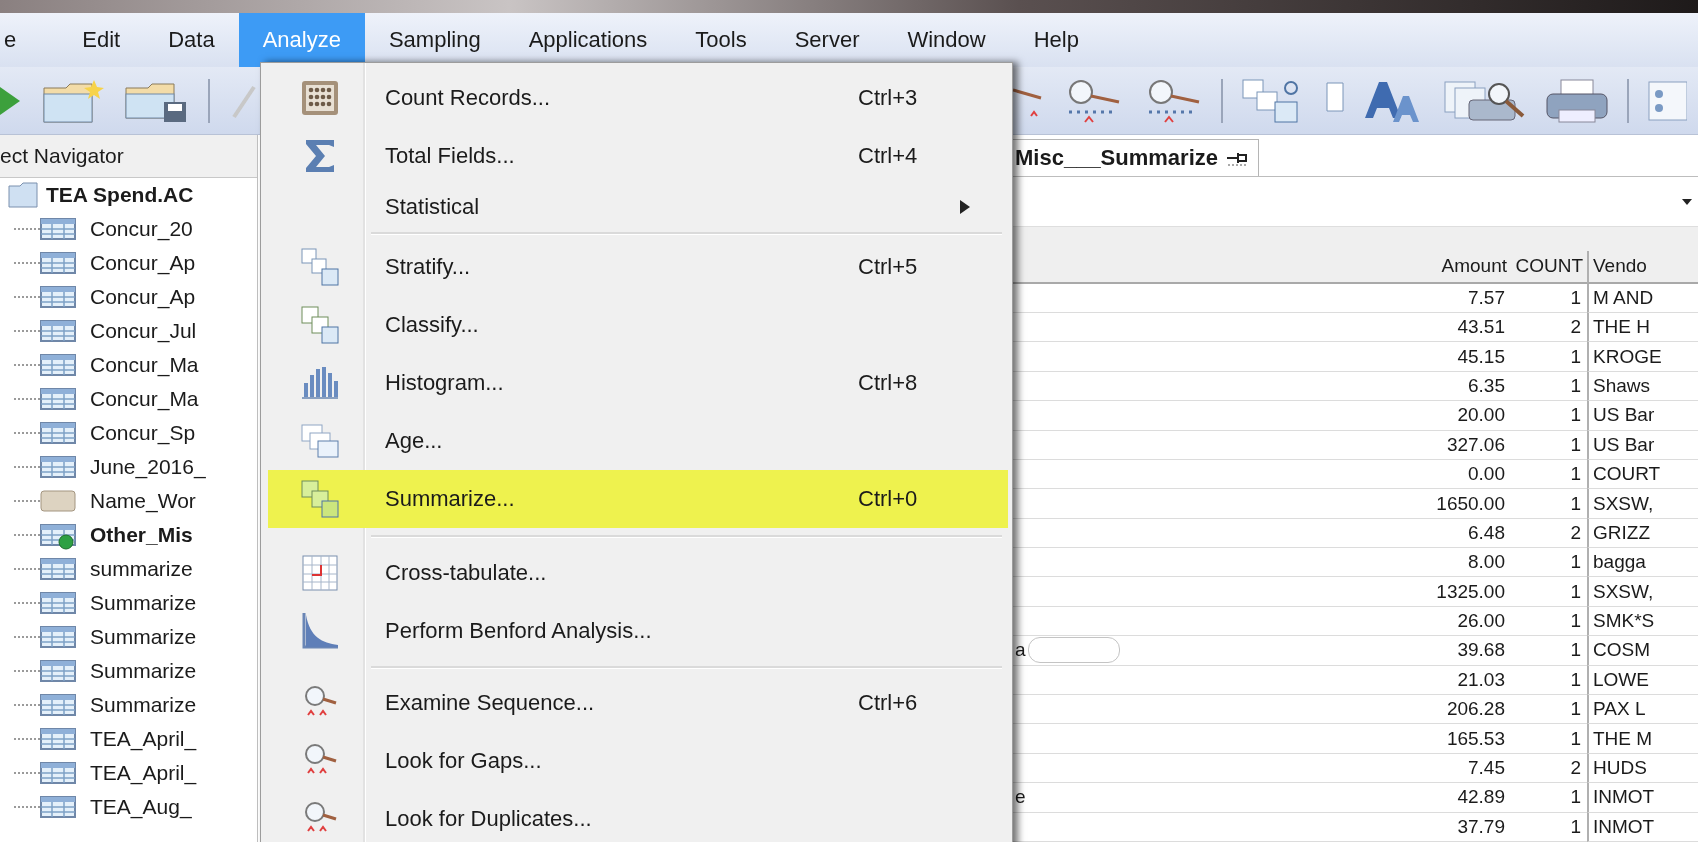 The height and width of the screenshot is (842, 1698). What do you see at coordinates (29, 40) in the screenshot?
I see `menu-bar-item: e` at bounding box center [29, 40].